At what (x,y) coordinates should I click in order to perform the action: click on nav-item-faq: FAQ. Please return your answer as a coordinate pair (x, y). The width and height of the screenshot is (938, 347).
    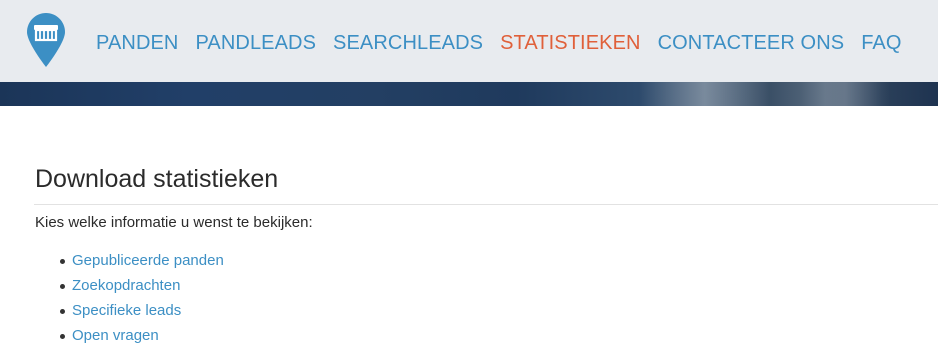
    Looking at the image, I should click on (881, 43).